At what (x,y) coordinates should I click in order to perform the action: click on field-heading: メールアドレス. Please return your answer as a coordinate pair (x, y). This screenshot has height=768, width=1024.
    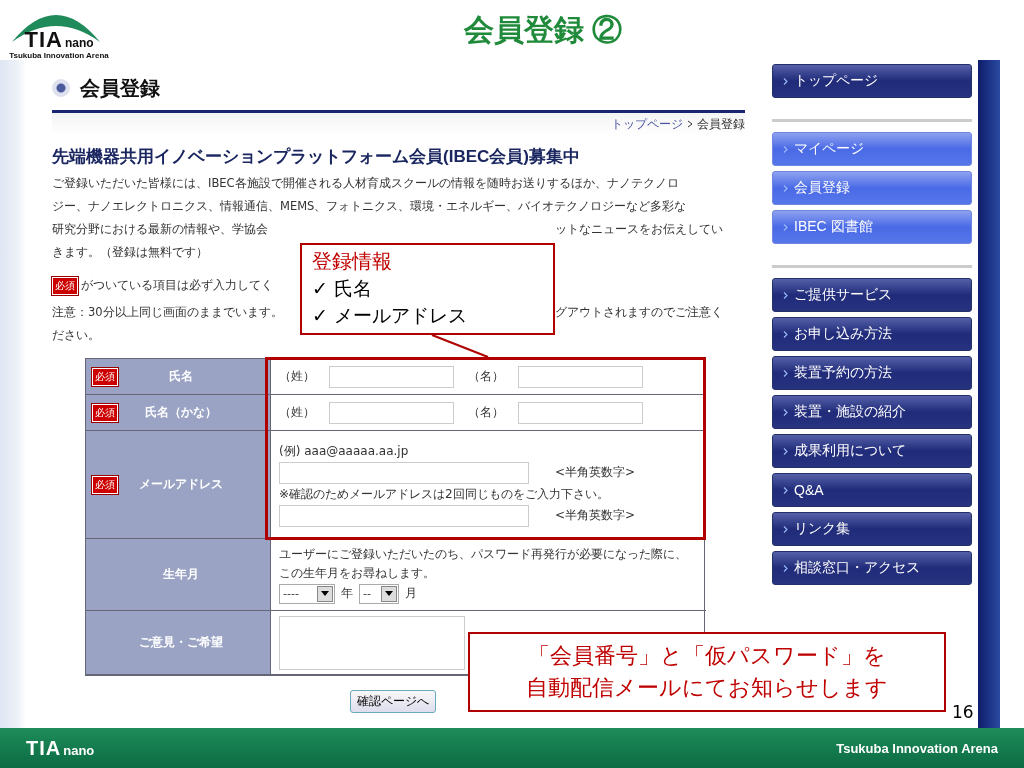
    Looking at the image, I should click on (180, 484).